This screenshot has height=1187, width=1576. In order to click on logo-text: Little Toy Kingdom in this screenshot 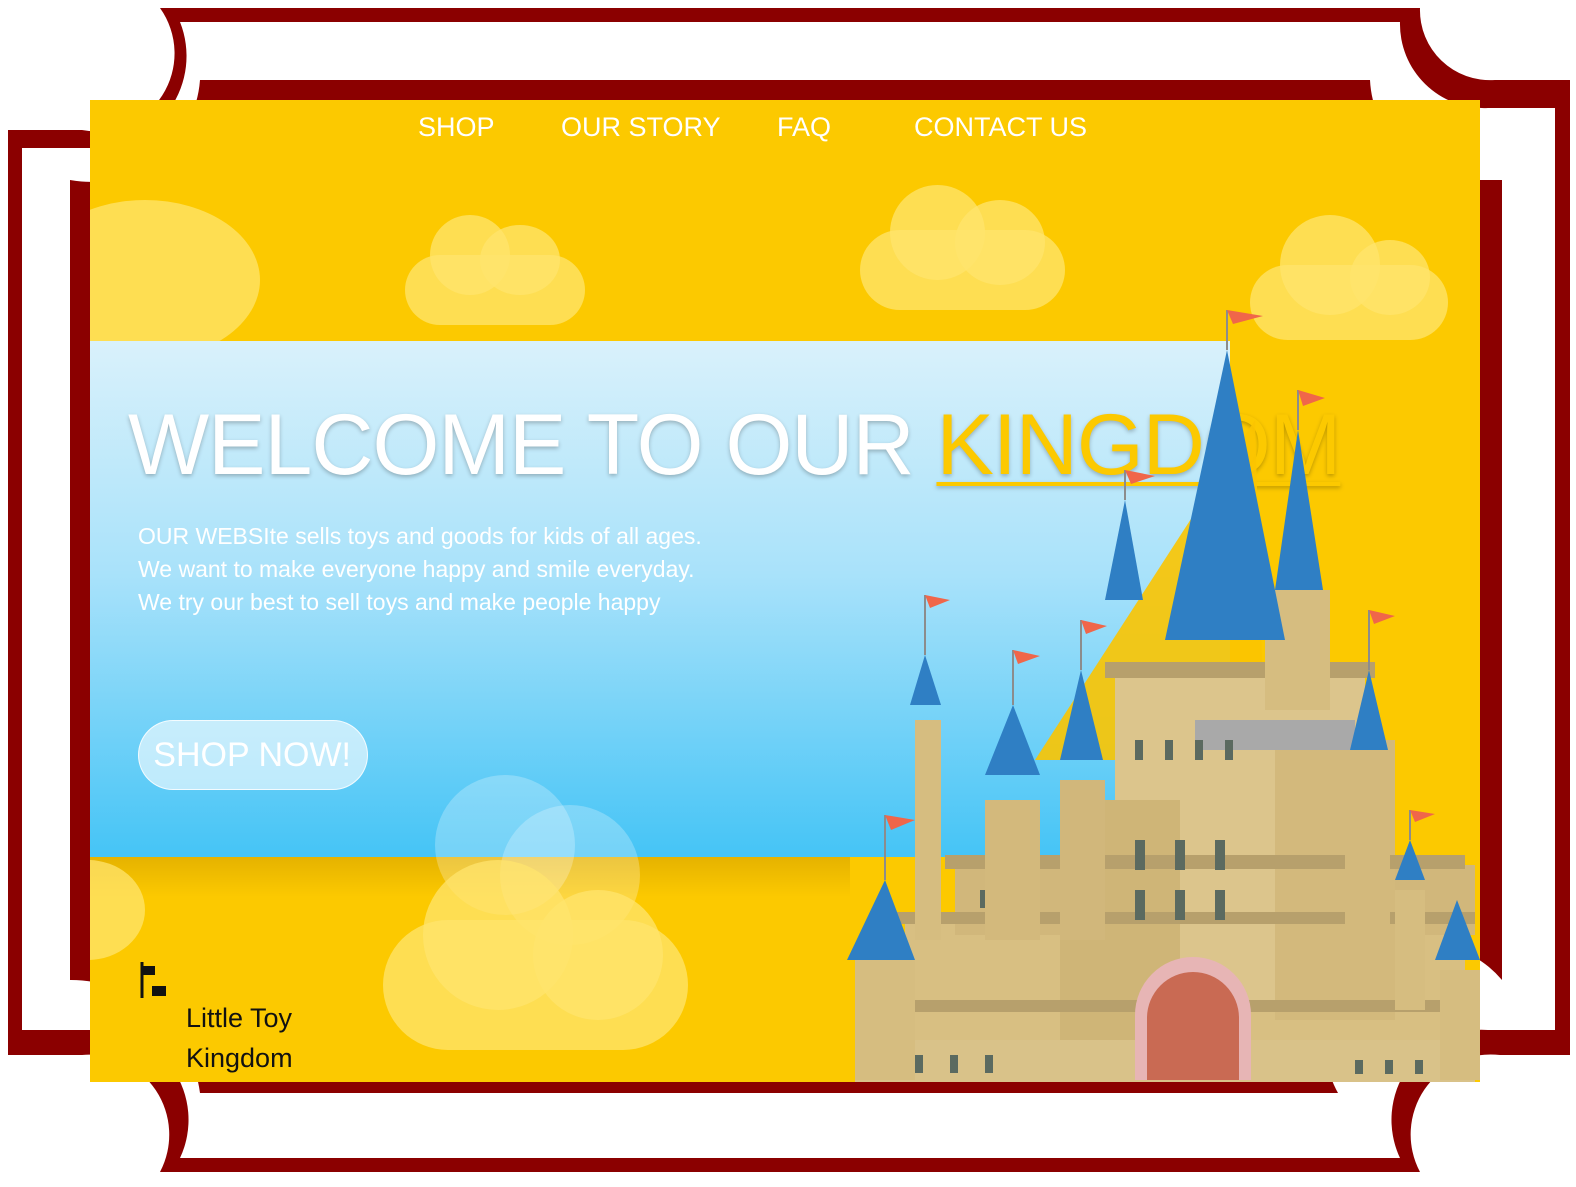, I will do `click(239, 1038)`.